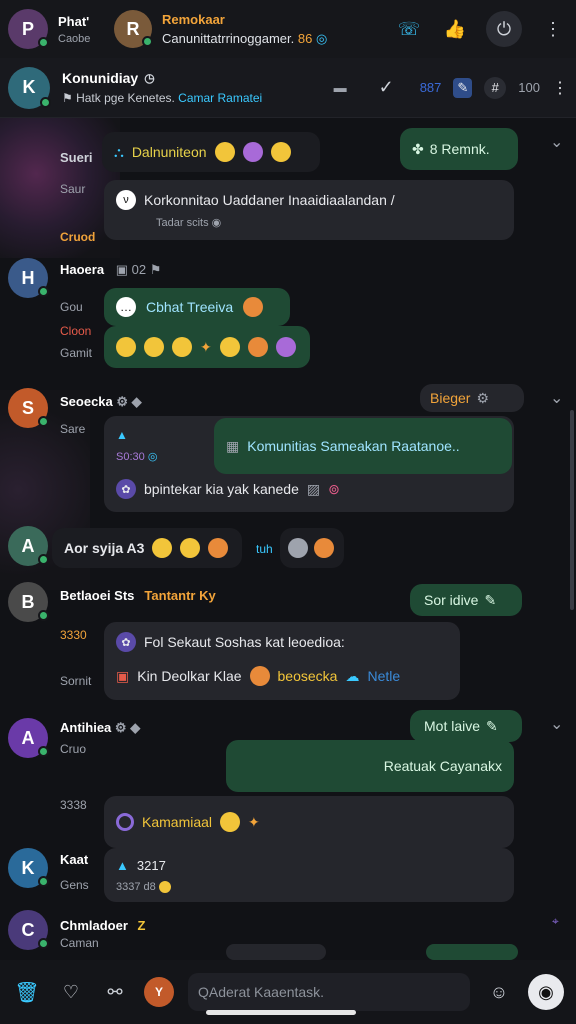  Describe the element at coordinates (472, 952) in the screenshot. I see `message-bubble-outgoing` at that location.